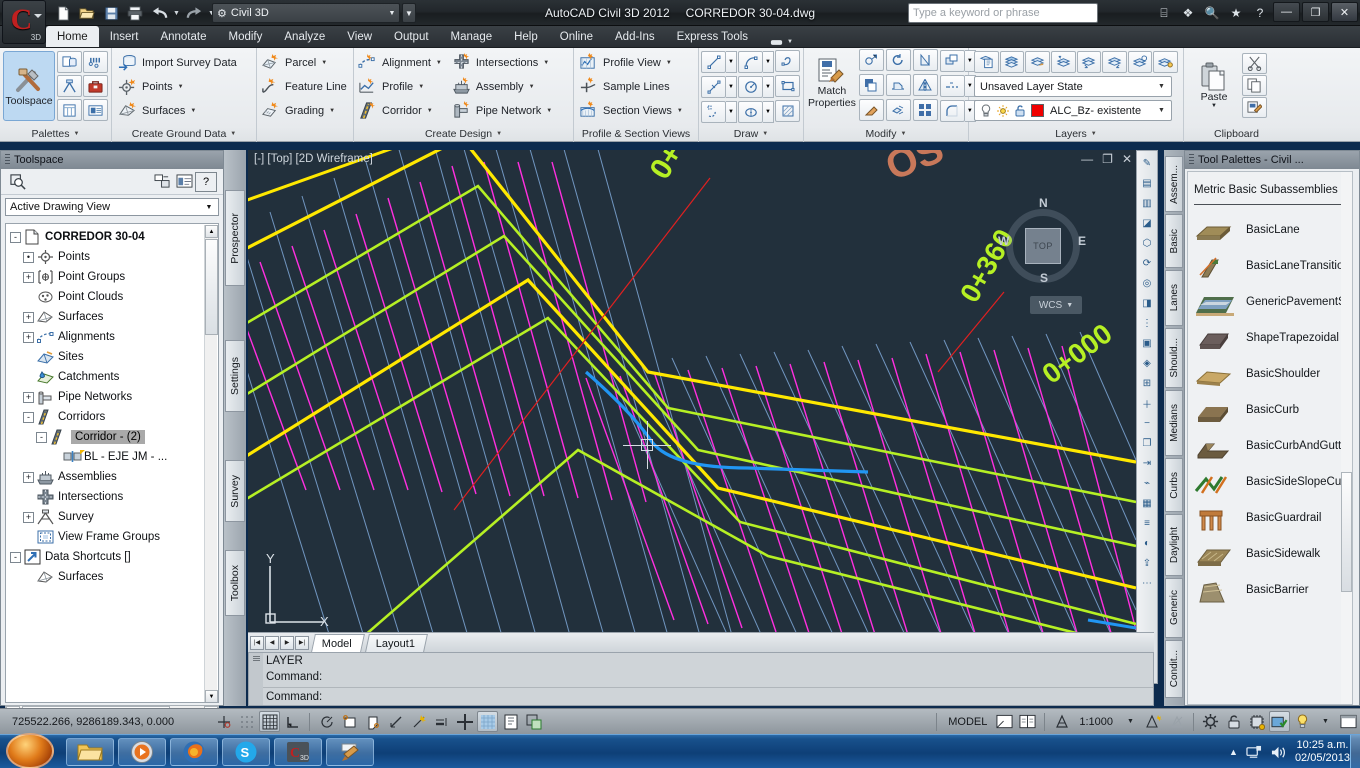 Image resolution: width=1360 pixels, height=768 pixels. What do you see at coordinates (503, 63) in the screenshot?
I see `intersections-button: Intersections ▼` at bounding box center [503, 63].